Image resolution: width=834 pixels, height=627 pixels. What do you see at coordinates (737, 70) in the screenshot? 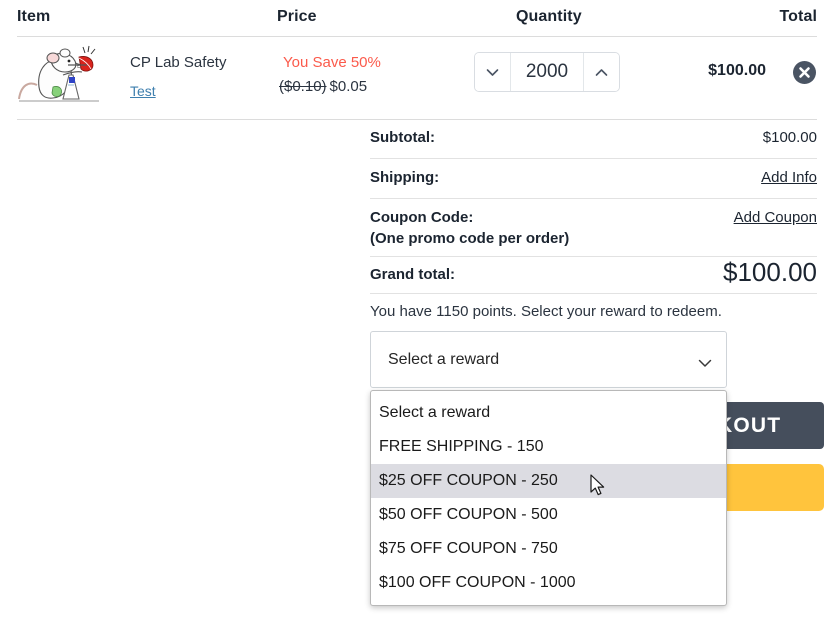
I see `line-item-total: $100.00` at bounding box center [737, 70].